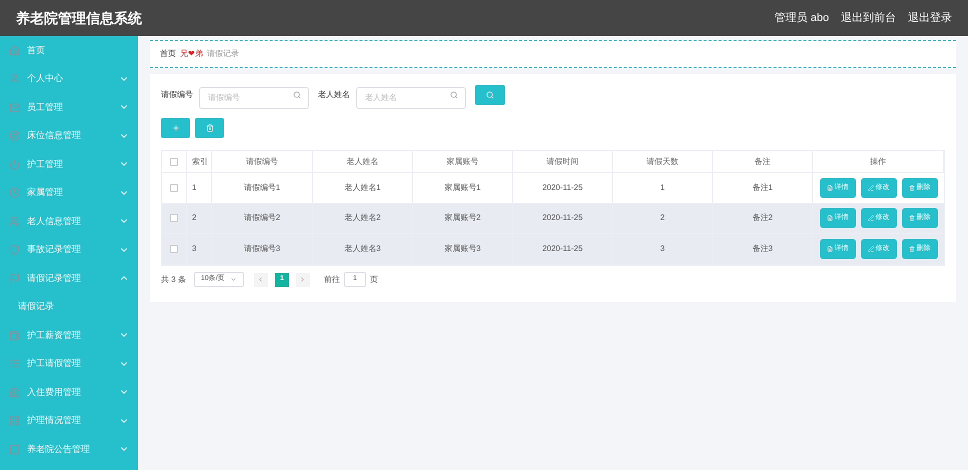 The width and height of the screenshot is (968, 470). What do you see at coordinates (69, 164) in the screenshot?
I see `sidebar-item: 护工管理` at bounding box center [69, 164].